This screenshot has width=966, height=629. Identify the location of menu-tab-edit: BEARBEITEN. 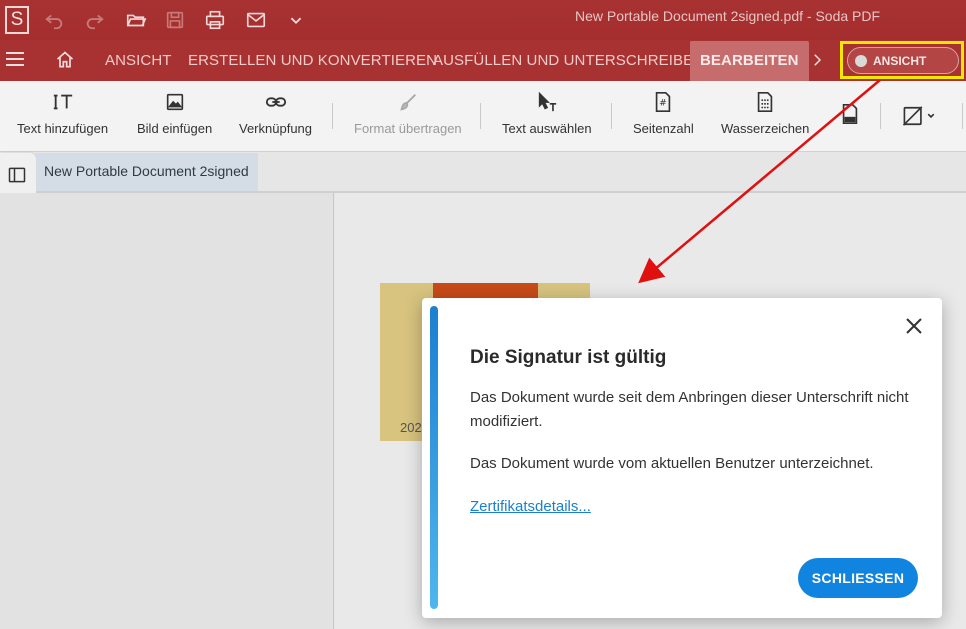
(749, 61).